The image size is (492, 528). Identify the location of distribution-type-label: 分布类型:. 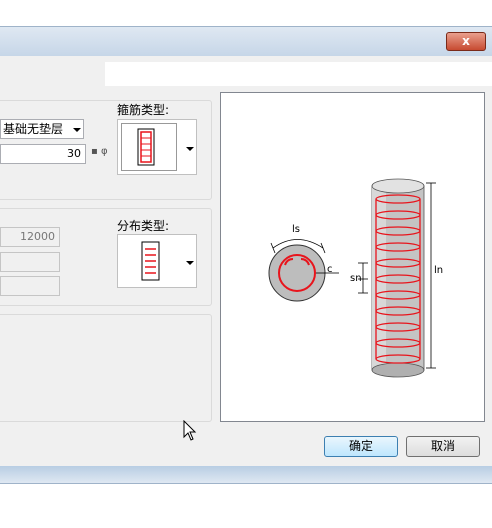
(143, 226).